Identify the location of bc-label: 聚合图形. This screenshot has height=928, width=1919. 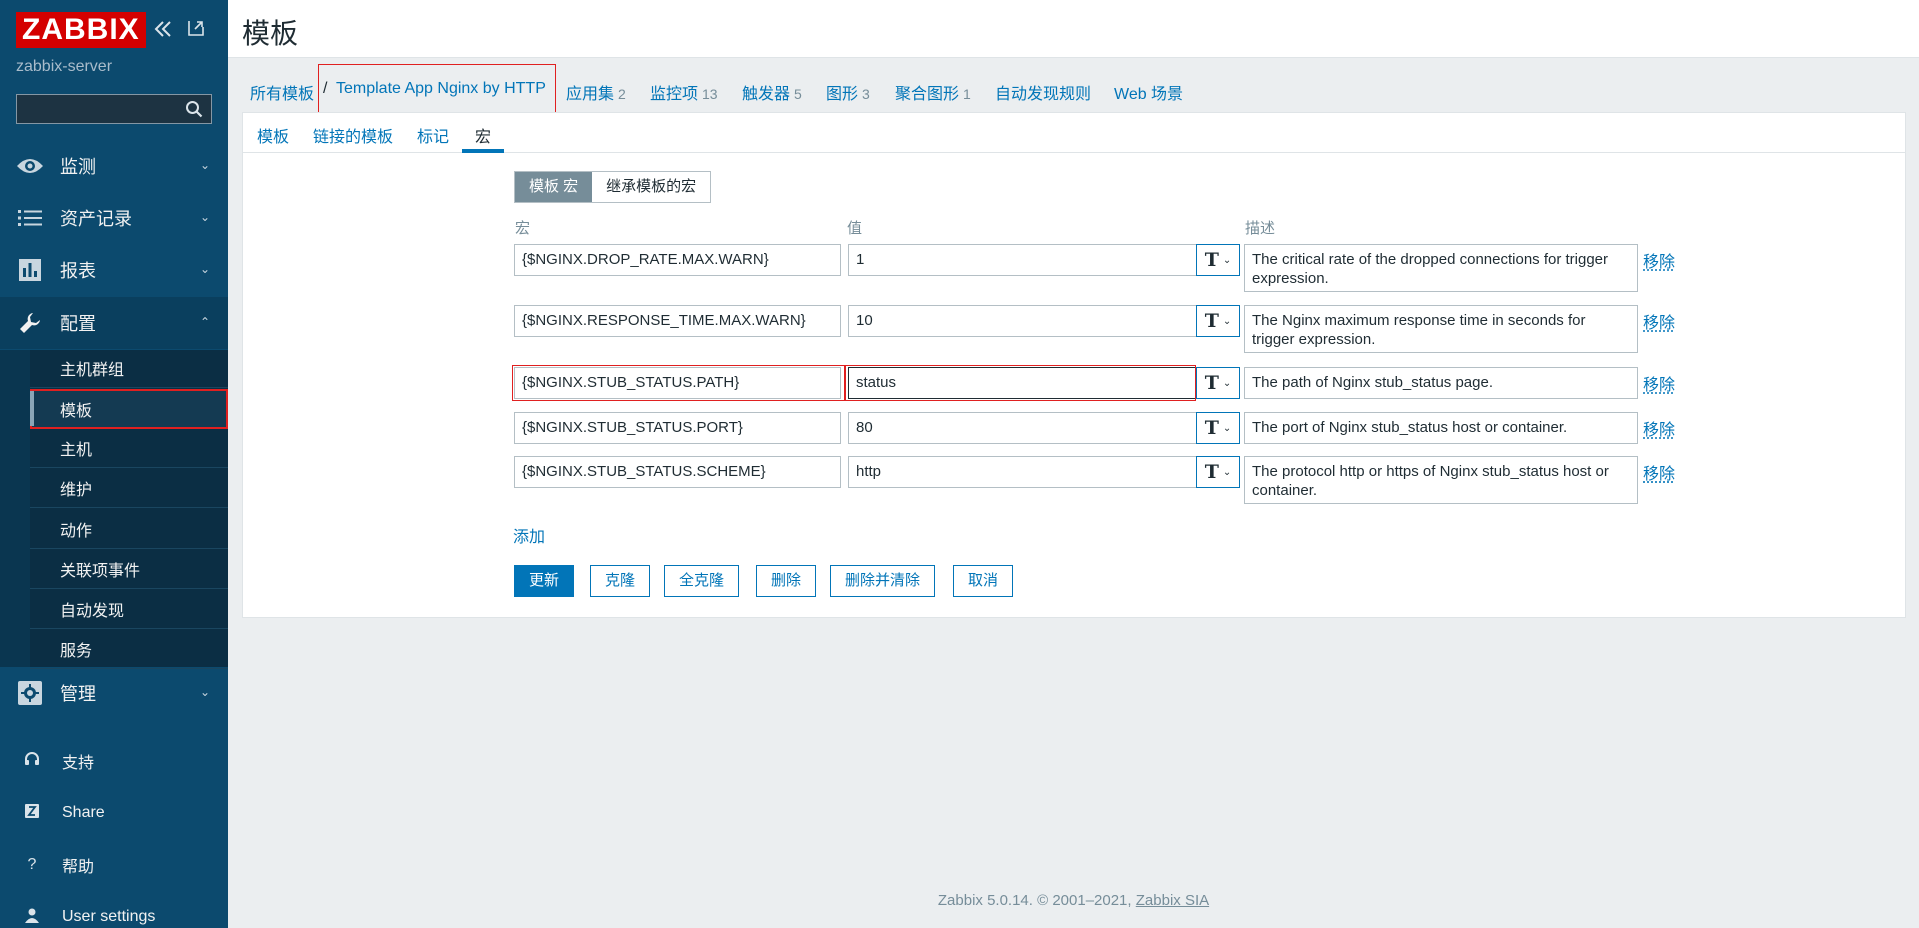
(927, 94).